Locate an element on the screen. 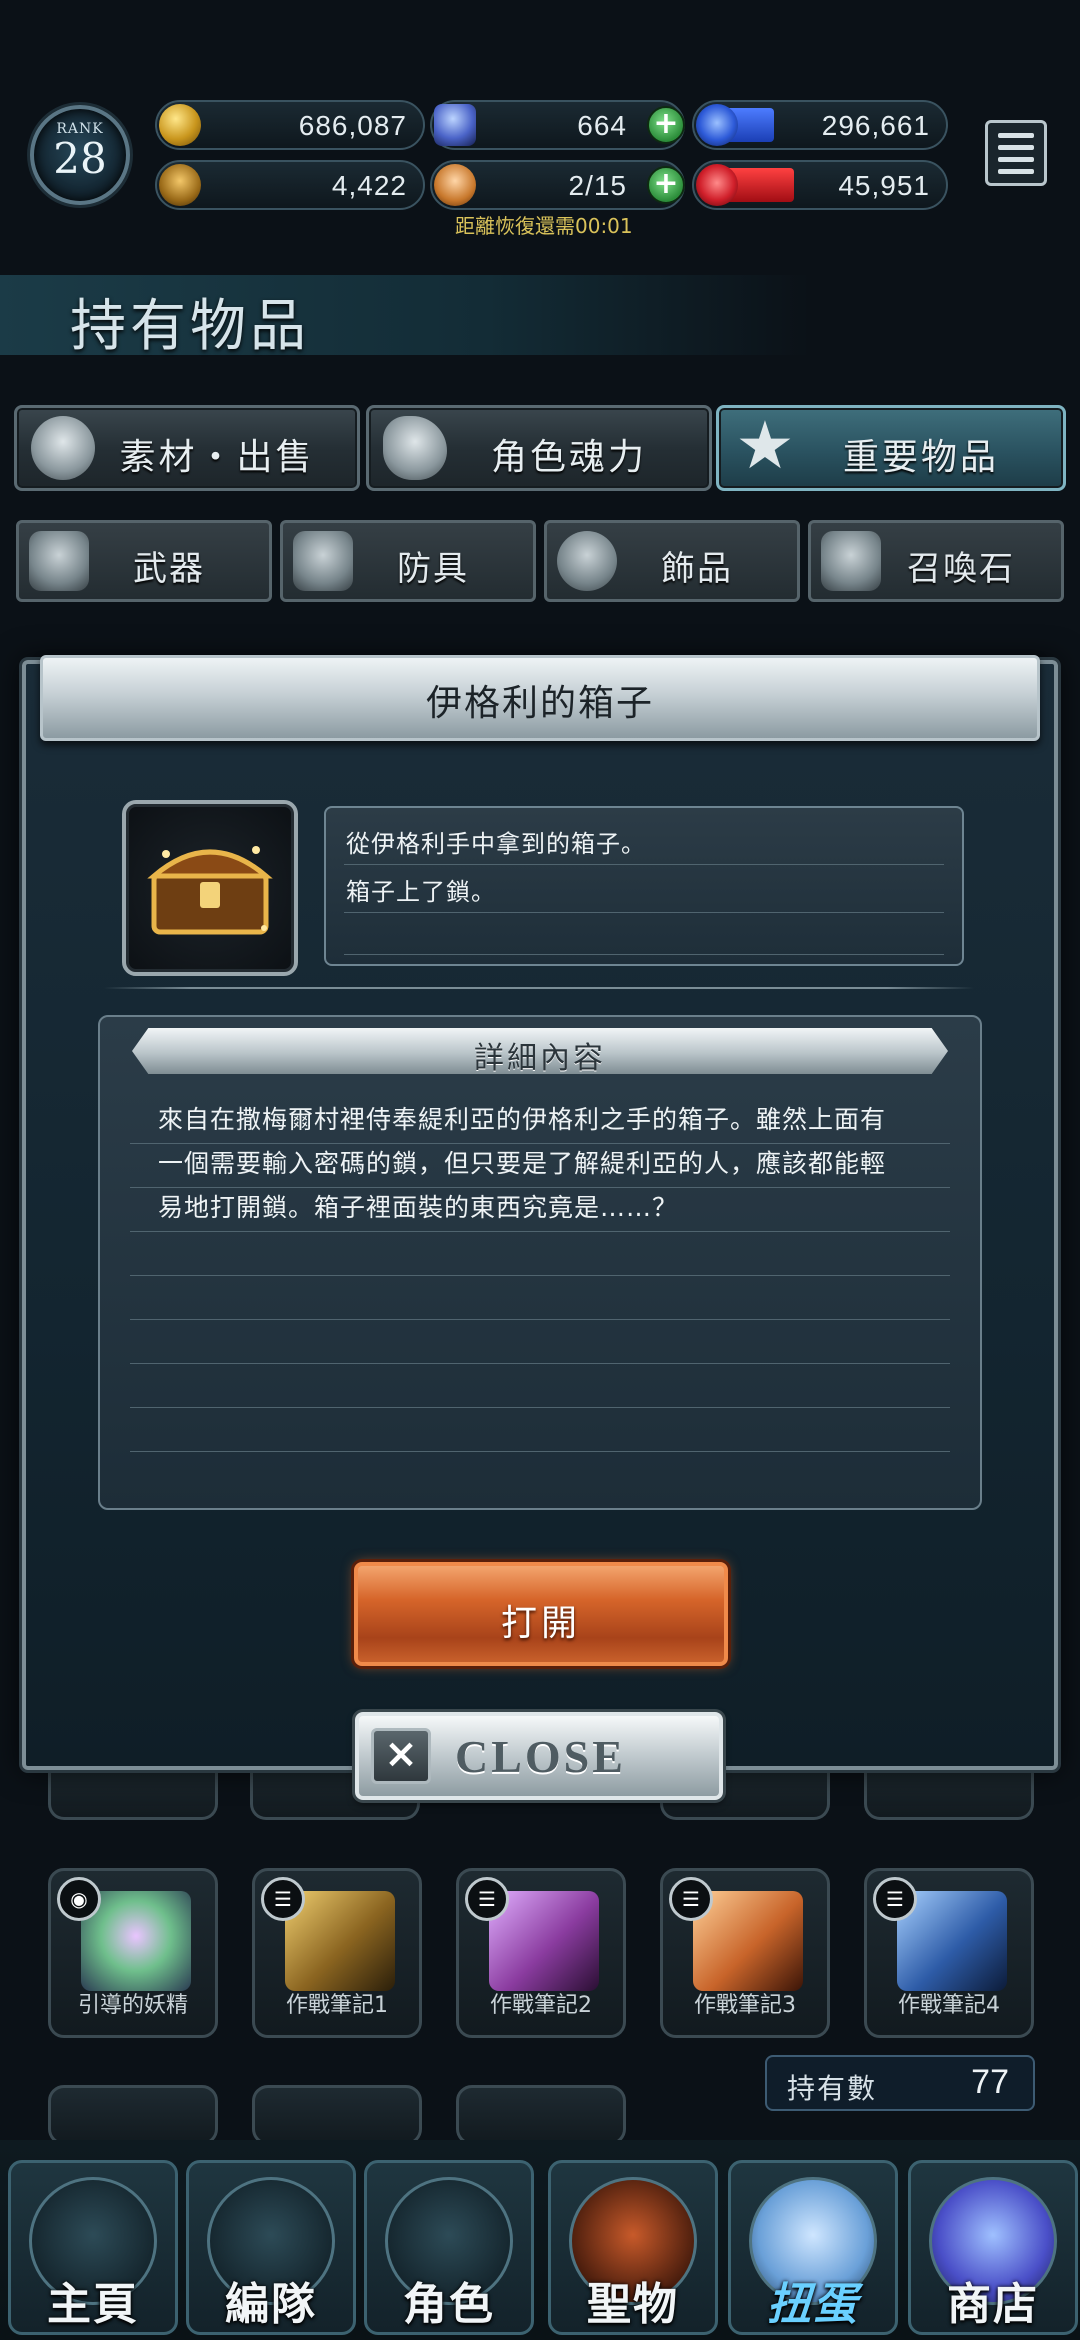 The image size is (1080, 2340). tab-important-items: ★ 重要物品 is located at coordinates (891, 448).